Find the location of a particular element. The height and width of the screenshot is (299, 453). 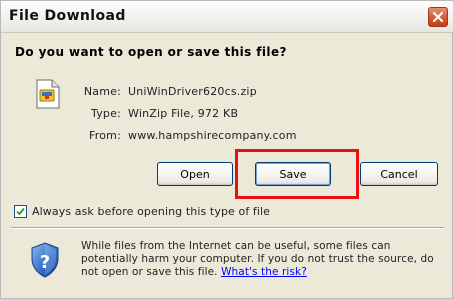

divider-highlight is located at coordinates (227, 228).